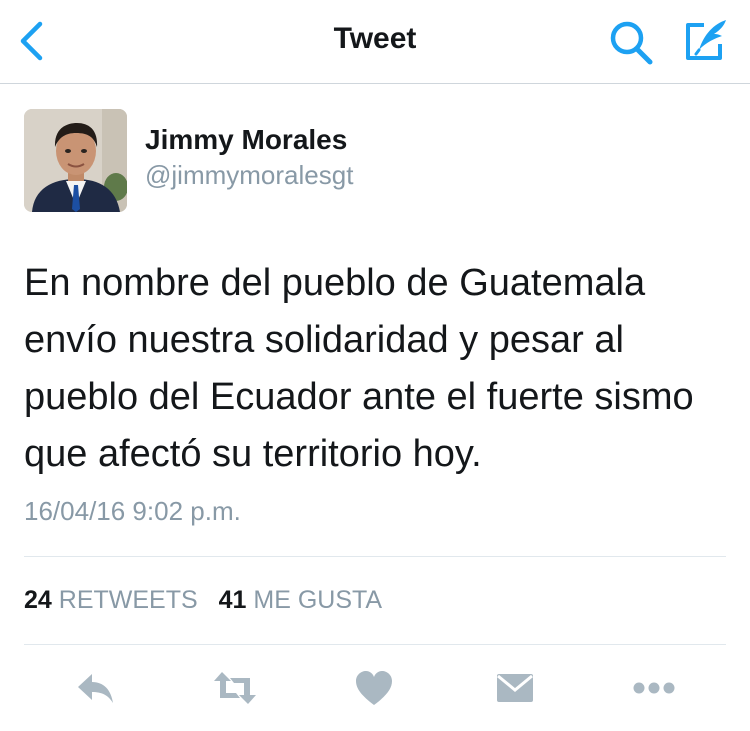  I want to click on direct-message-button, so click(515, 688).